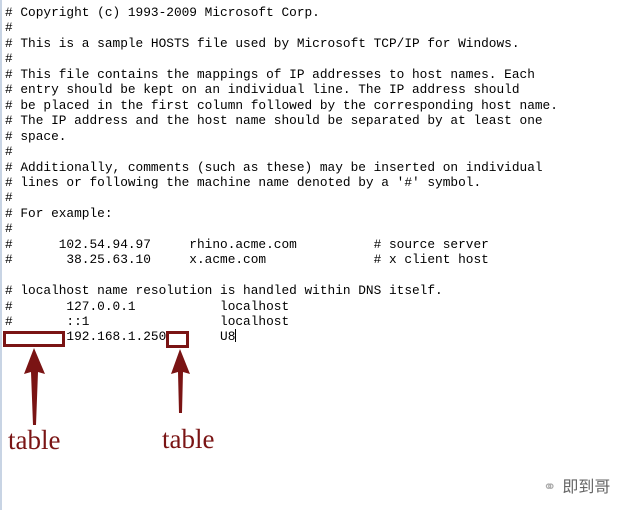 The height and width of the screenshot is (510, 640). I want to click on annotation-label-left: table, so click(34, 440).